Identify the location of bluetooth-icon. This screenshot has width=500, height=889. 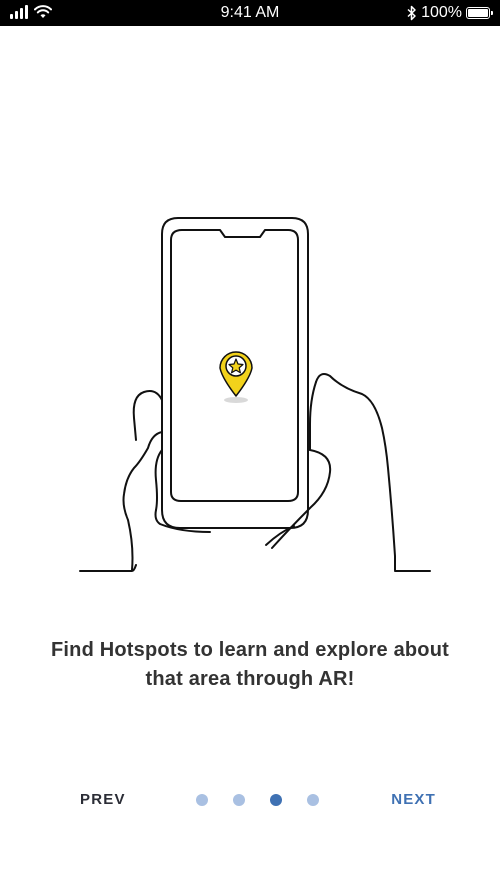
(411, 13).